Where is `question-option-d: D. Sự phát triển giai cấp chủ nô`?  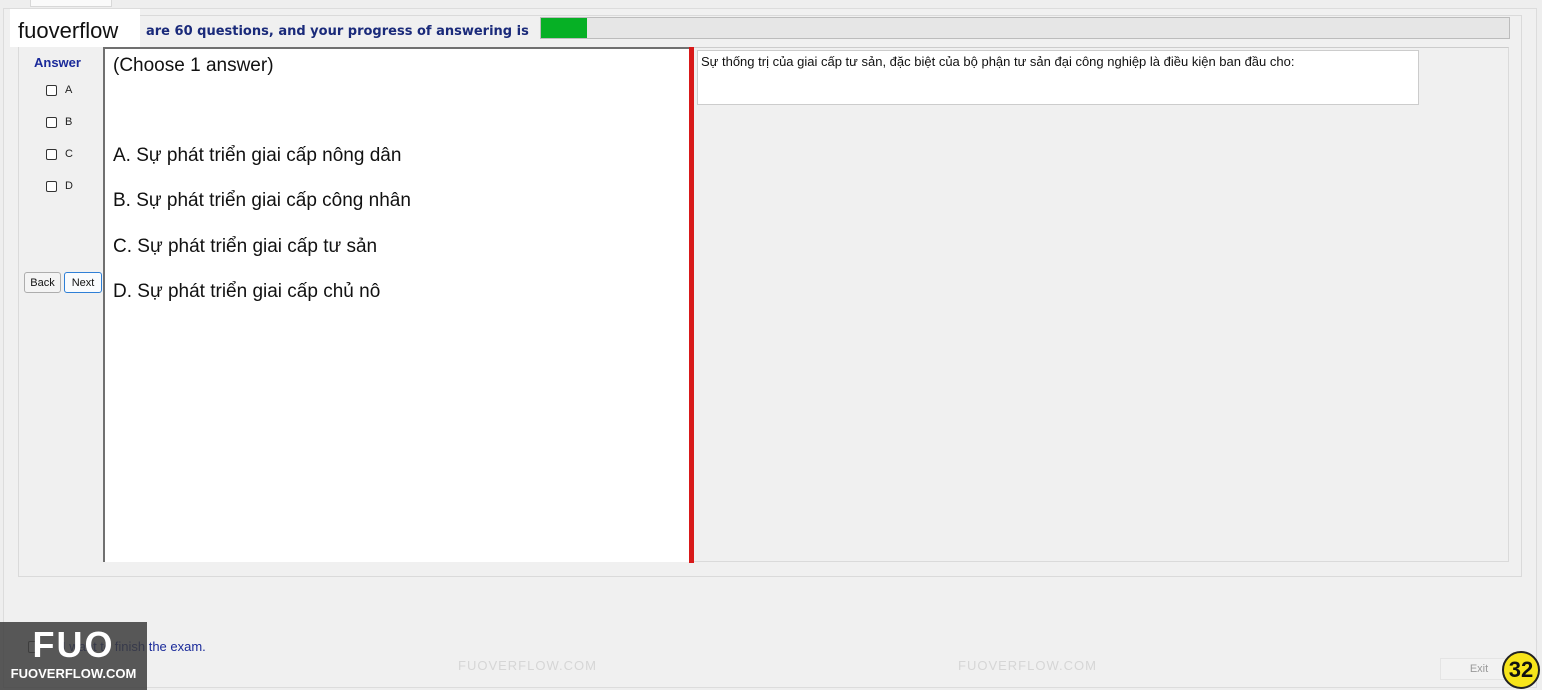
question-option-d: D. Sự phát triển giai cấp chủ nô is located at coordinates (247, 291).